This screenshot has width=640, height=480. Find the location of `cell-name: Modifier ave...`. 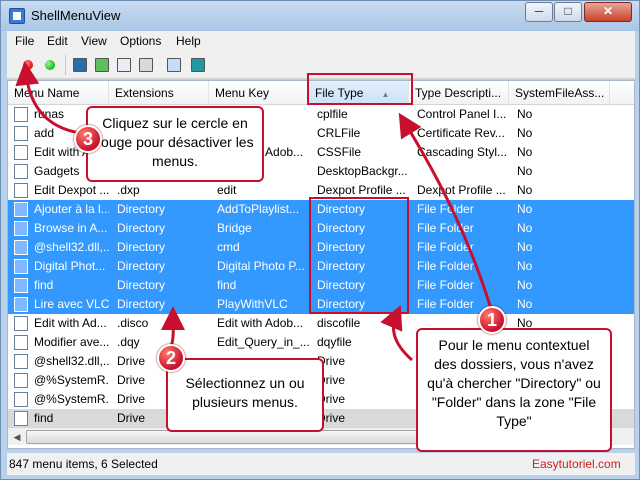

cell-name: Modifier ave... is located at coordinates (71, 342).